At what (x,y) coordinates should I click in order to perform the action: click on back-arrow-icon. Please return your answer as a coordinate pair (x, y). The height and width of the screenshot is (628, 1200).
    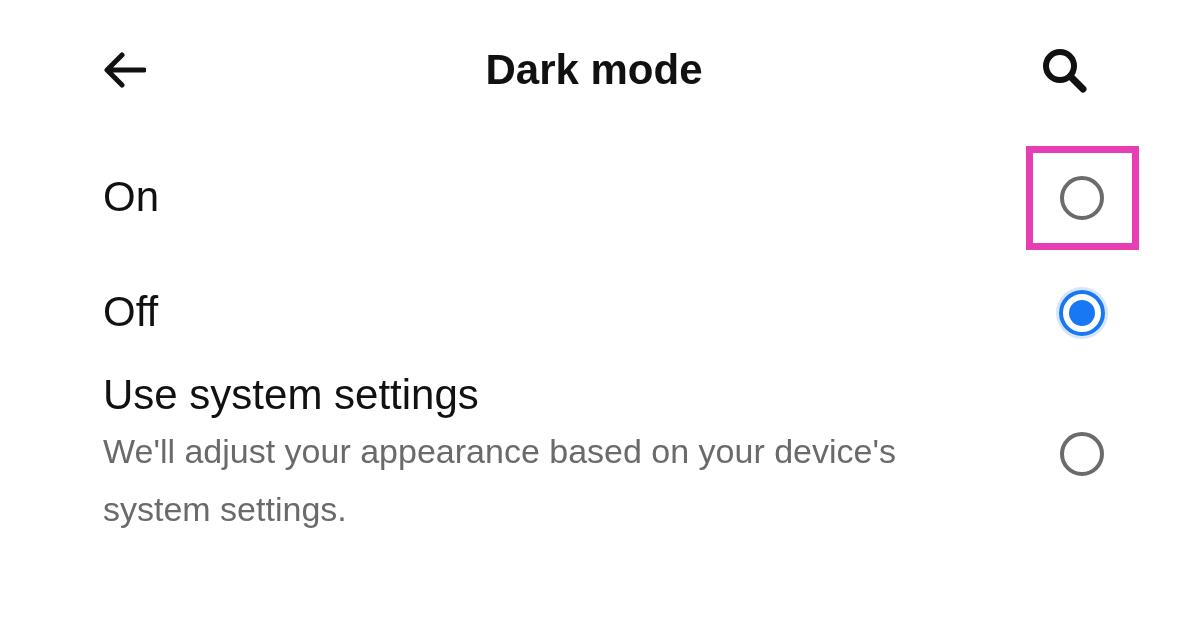
    Looking at the image, I should click on (124, 70).